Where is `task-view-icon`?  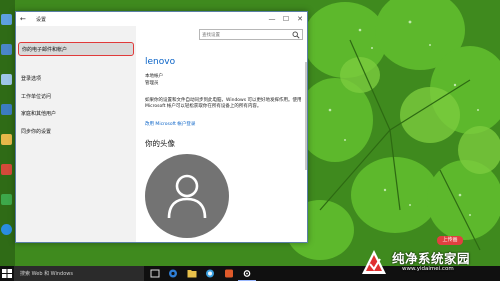 task-view-icon is located at coordinates (155, 273).